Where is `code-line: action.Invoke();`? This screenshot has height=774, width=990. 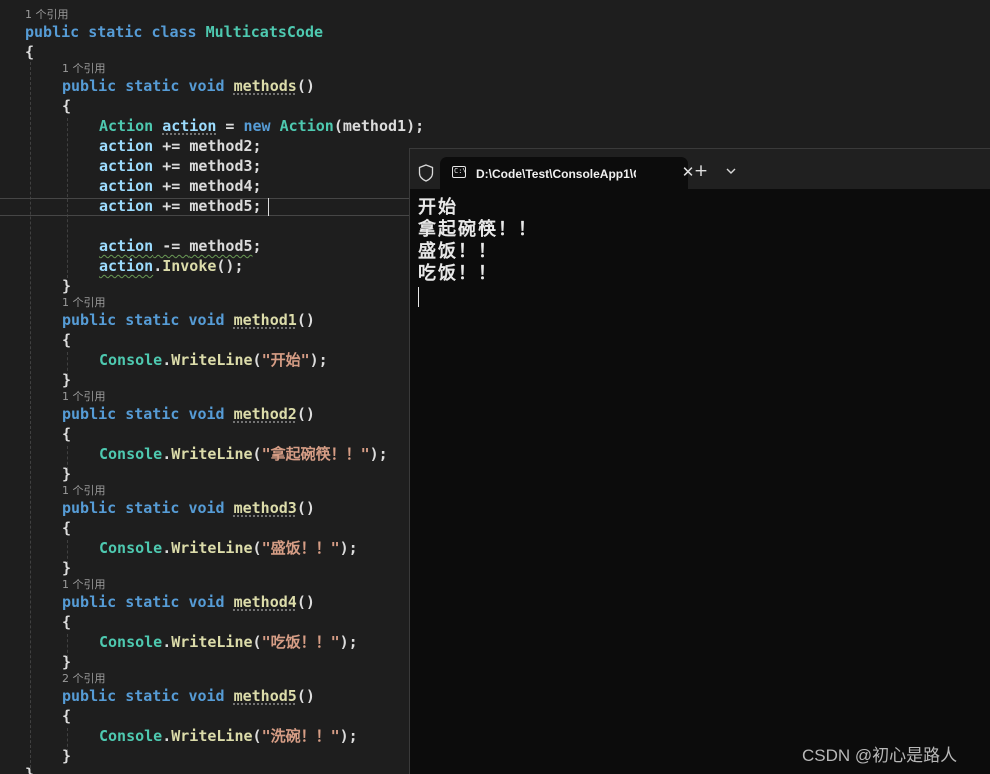
code-line: action.Invoke(); is located at coordinates (171, 266).